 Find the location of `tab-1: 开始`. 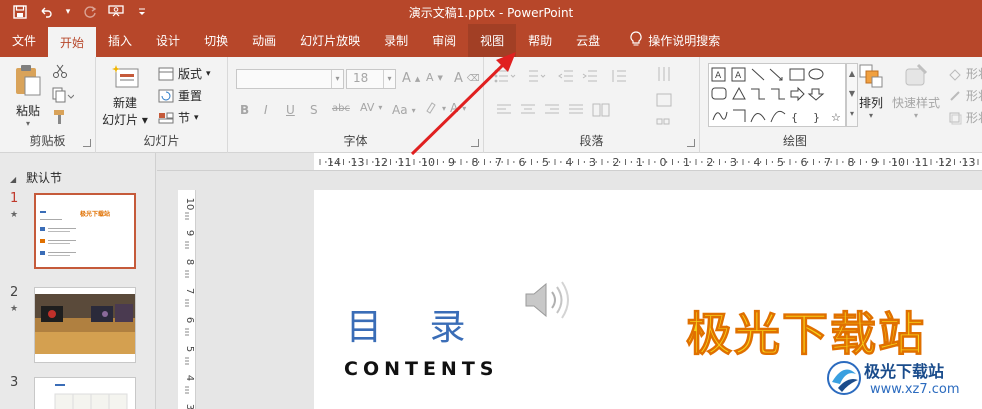

tab-1: 开始 is located at coordinates (72, 42).